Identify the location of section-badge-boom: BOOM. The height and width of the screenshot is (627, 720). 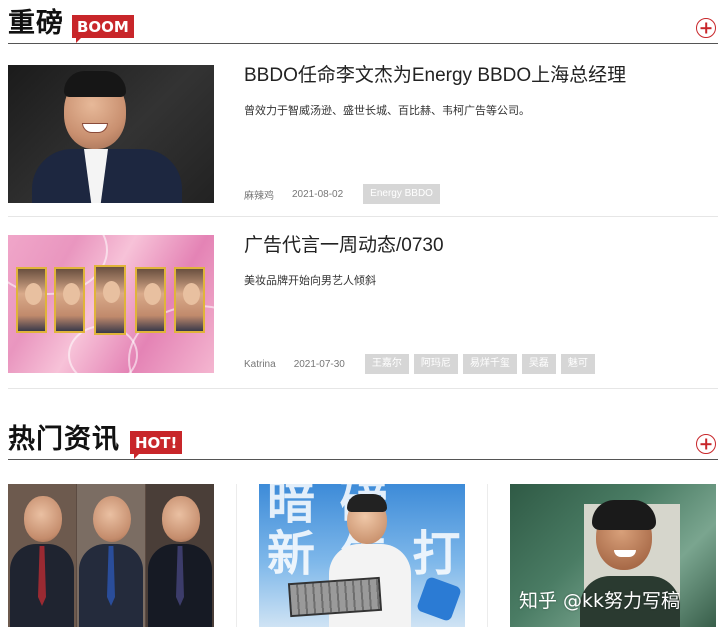
(103, 29).